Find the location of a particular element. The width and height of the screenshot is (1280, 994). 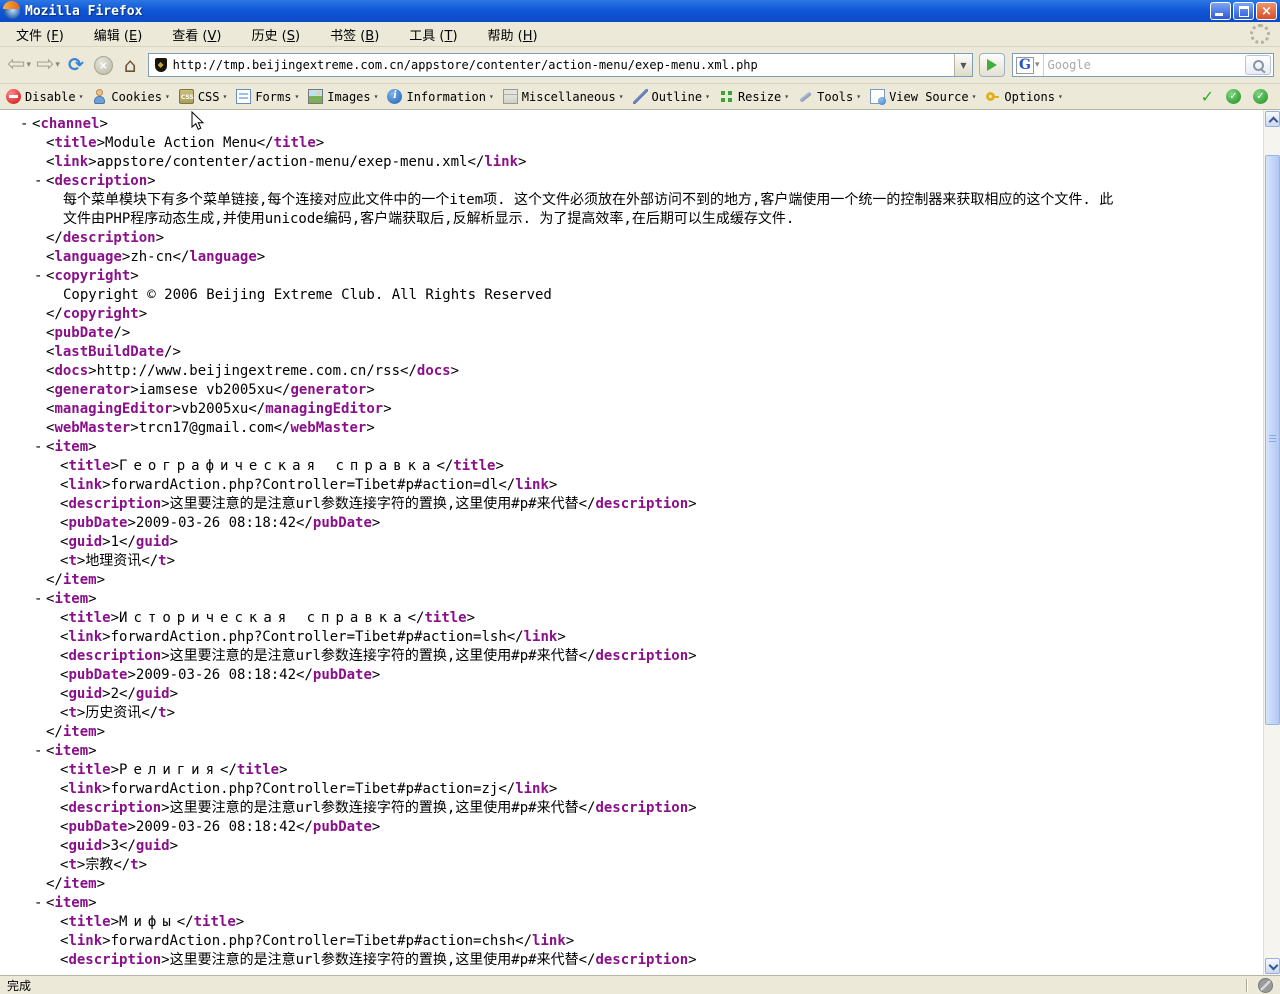

url-bar: ▼ is located at coordinates (560, 65).